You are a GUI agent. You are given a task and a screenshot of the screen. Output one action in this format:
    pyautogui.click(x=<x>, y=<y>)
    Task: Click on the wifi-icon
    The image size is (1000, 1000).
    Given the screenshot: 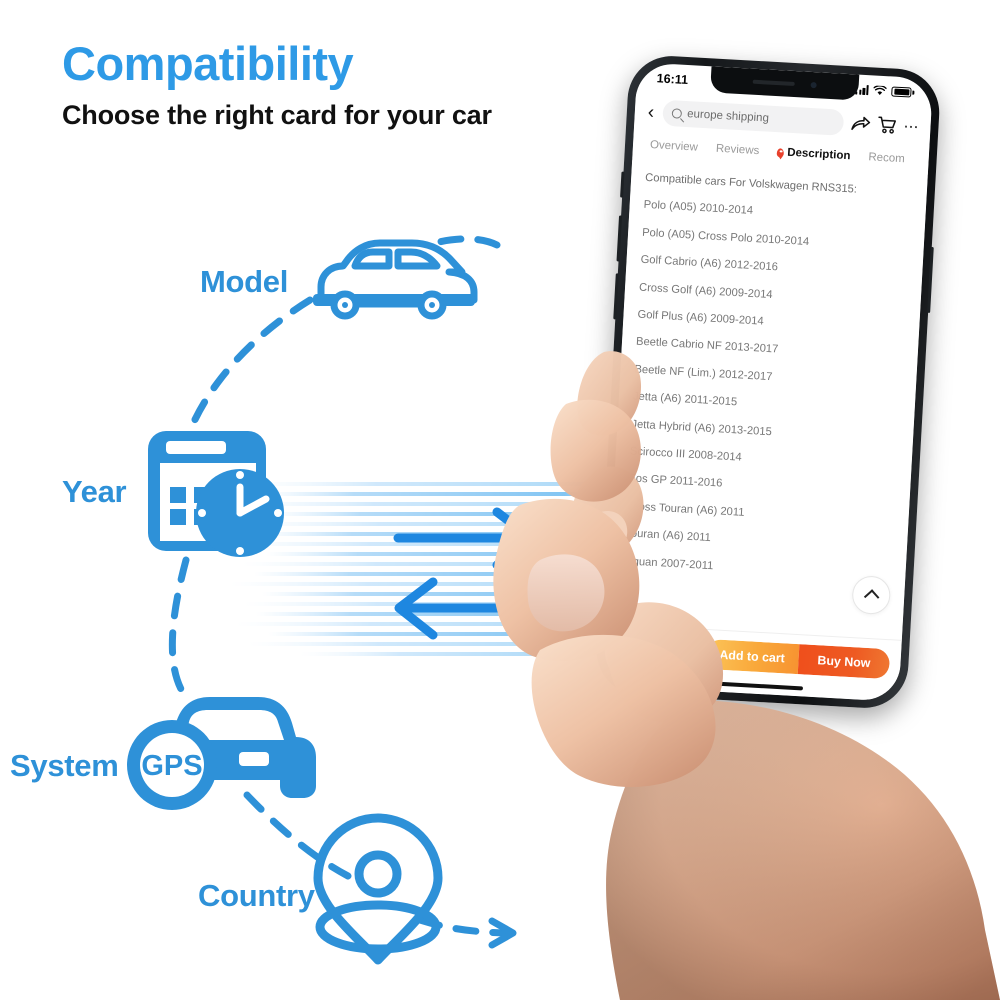 What is the action you would take?
    pyautogui.click(x=880, y=90)
    